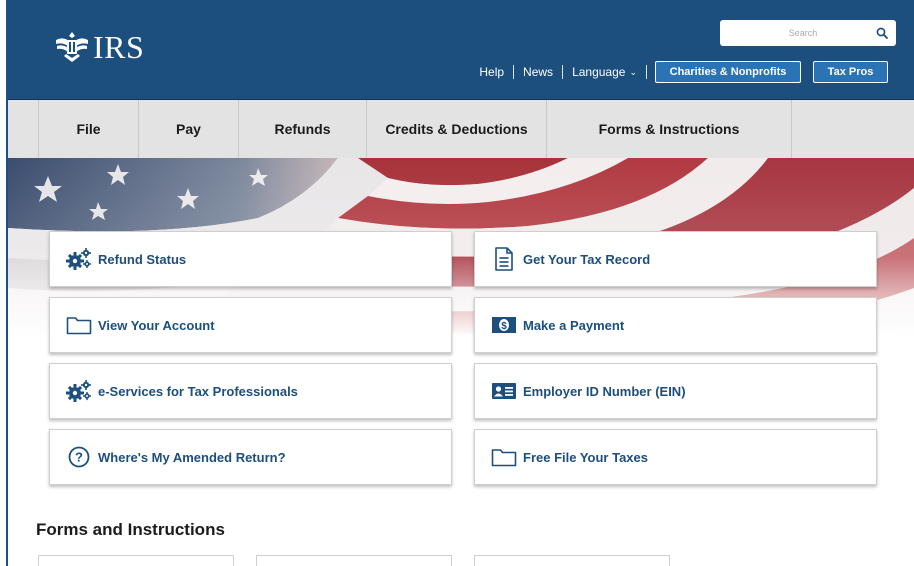  Describe the element at coordinates (72, 47) in the screenshot. I see `eagle-icon` at that location.